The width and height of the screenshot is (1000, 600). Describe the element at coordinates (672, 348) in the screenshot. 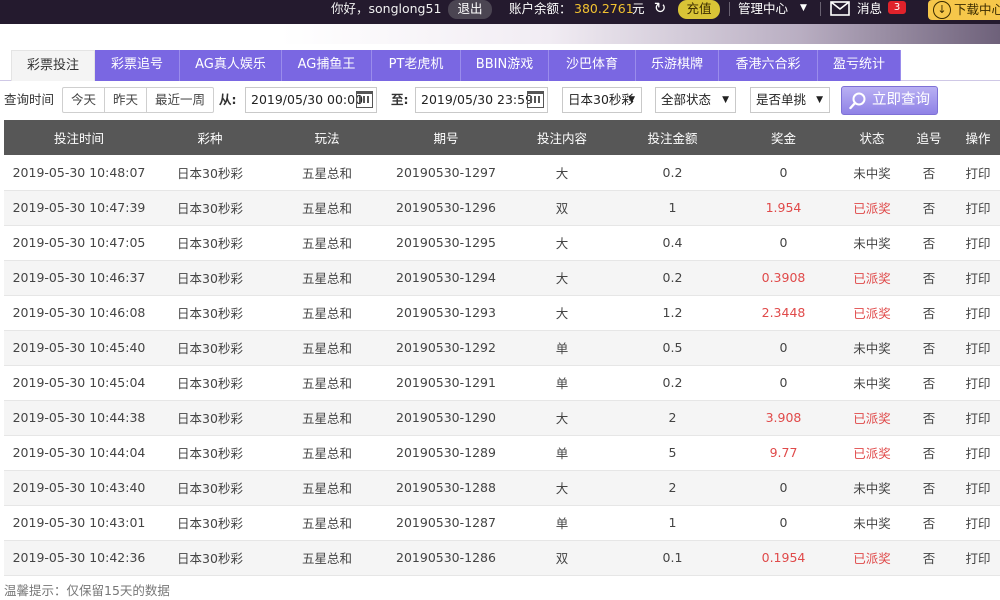

I see `bet-amount-cell: 0.5` at that location.